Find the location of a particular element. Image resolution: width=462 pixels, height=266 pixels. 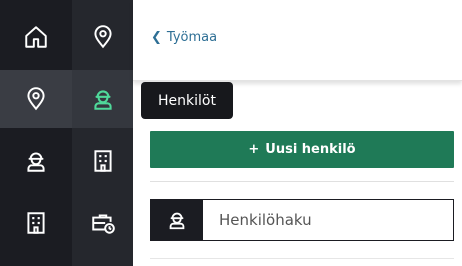

person-search-input is located at coordinates (328, 220).